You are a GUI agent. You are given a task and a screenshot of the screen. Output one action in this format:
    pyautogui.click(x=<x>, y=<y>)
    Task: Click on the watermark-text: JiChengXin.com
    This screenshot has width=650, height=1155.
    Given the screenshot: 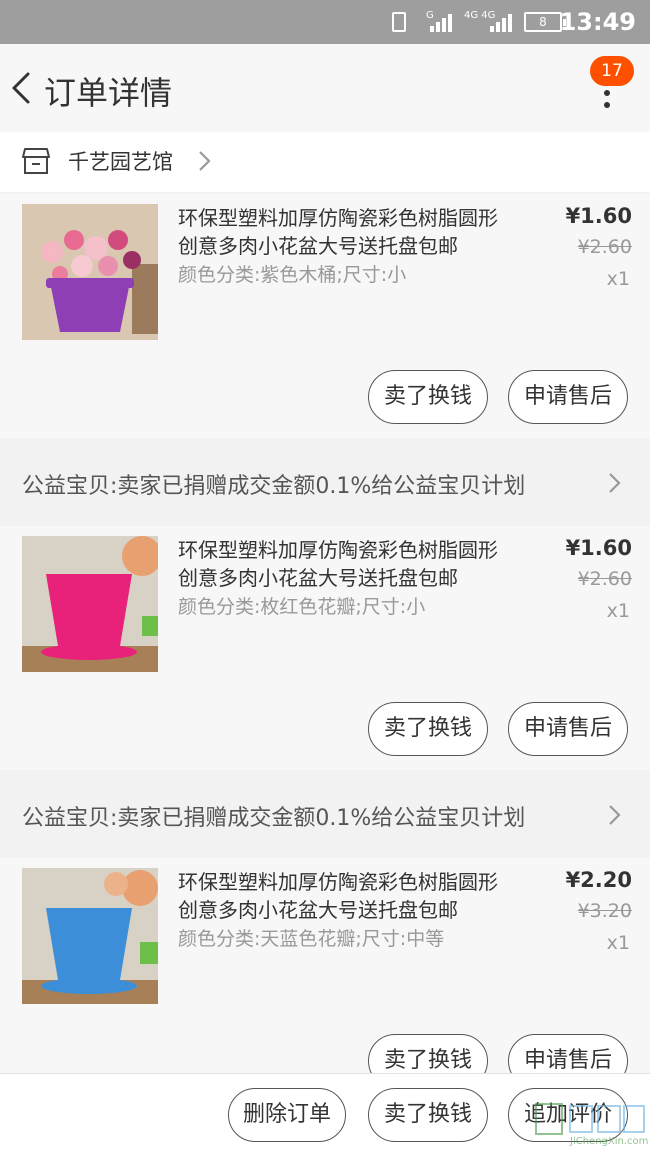 What is the action you would take?
    pyautogui.click(x=609, y=1141)
    